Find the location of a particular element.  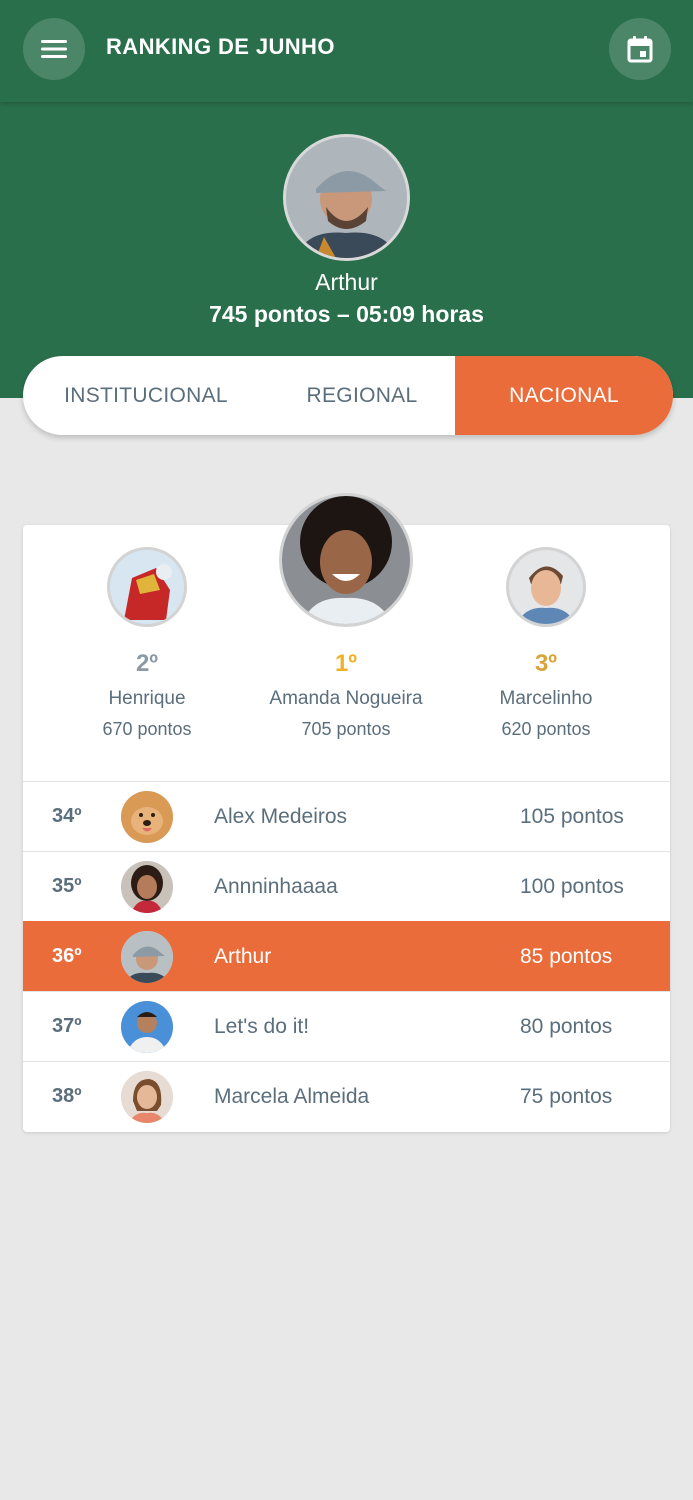

avatar-dog-image is located at coordinates (147, 816).